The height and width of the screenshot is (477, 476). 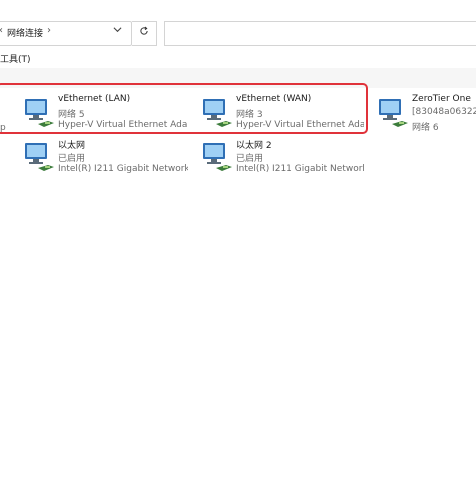 What do you see at coordinates (117, 31) in the screenshot?
I see `chevron-down-icon` at bounding box center [117, 31].